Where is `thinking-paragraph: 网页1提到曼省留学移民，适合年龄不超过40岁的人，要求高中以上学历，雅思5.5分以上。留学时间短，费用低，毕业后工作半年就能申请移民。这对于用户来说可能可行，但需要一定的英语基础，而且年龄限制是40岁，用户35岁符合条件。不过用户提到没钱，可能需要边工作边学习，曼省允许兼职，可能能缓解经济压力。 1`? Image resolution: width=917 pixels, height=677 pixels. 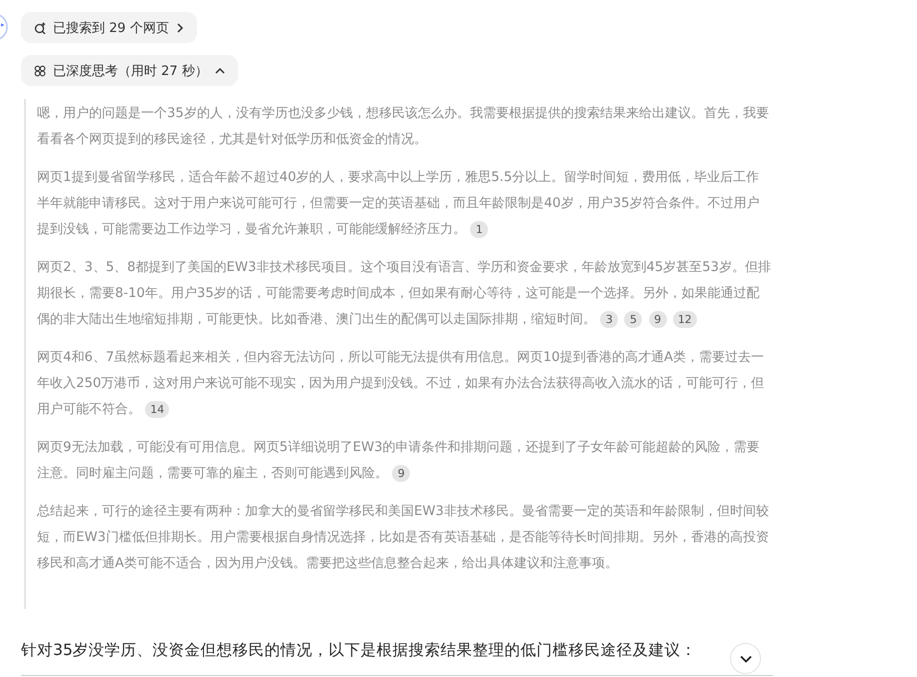
thinking-paragraph: 网页1提到曼省留学移民，适合年龄不超过40岁的人，要求高中以上学历，雅思5.5分以上。留学时间短，费用低，毕业后工作半年就能申请移民。这对于用户来说可能可行，但需要一定的英语基础，而且年龄限制是40岁，用户35岁符合条件。不过用户提到没钱，可能需要边工作边学习，曼省允许兼职，可能能缓解经济压力。 1 is located at coordinates (399, 204).